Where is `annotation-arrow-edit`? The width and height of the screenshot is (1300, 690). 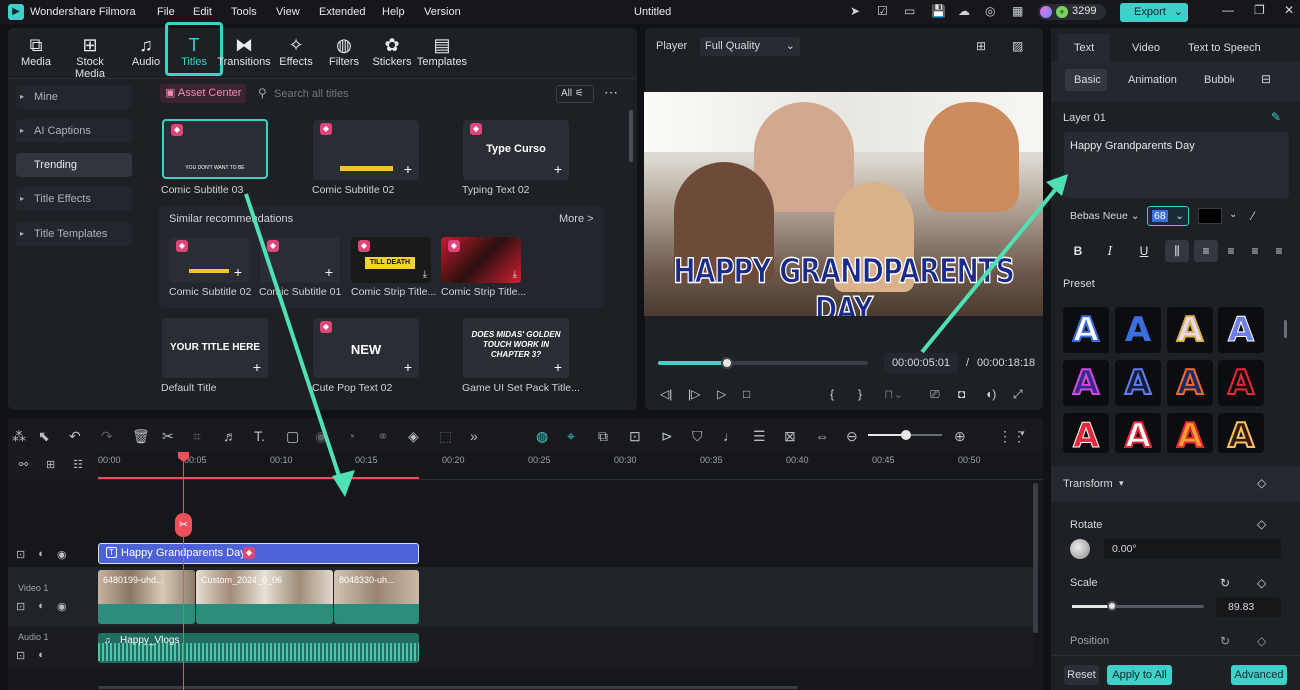 annotation-arrow-edit is located at coordinates (991, 268).